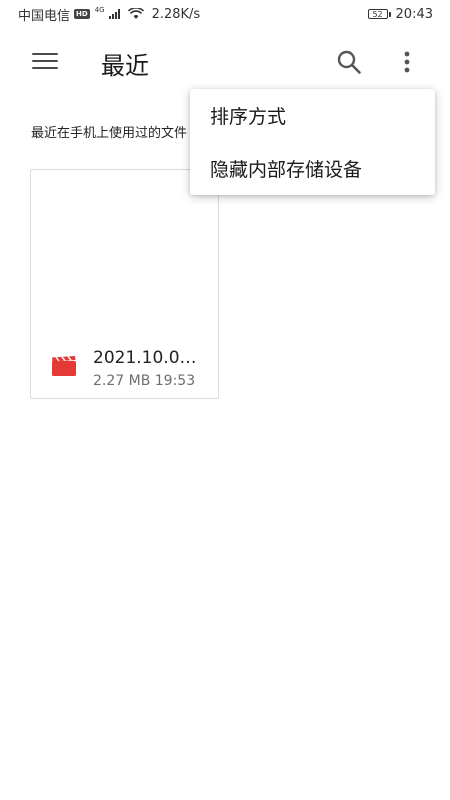 This screenshot has width=450, height=800. What do you see at coordinates (64, 365) in the screenshot?
I see `video-icon` at bounding box center [64, 365].